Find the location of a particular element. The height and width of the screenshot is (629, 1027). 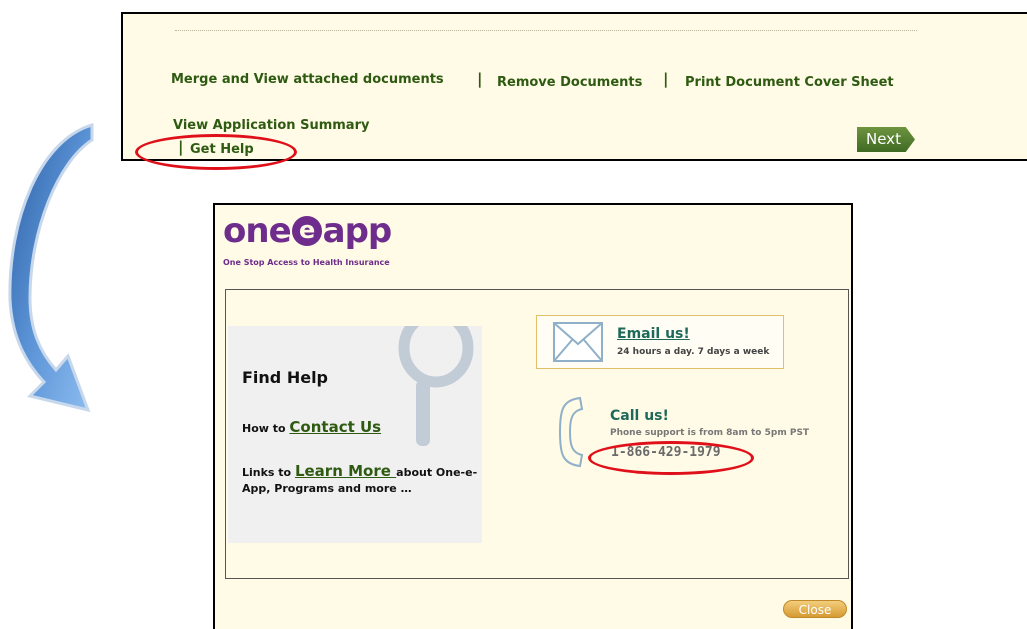

merge-view-documents-link: Merge and View attached documents is located at coordinates (307, 79).